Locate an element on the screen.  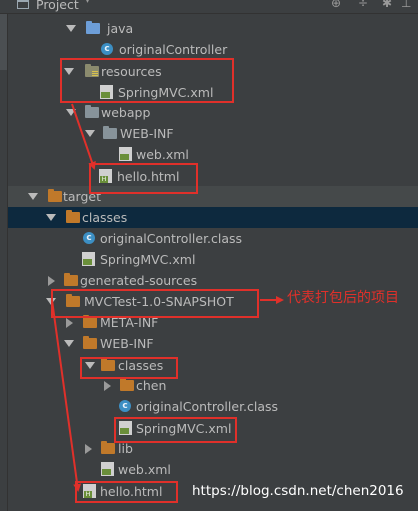
tree-item-classes-inner: classes is located at coordinates (213, 365).